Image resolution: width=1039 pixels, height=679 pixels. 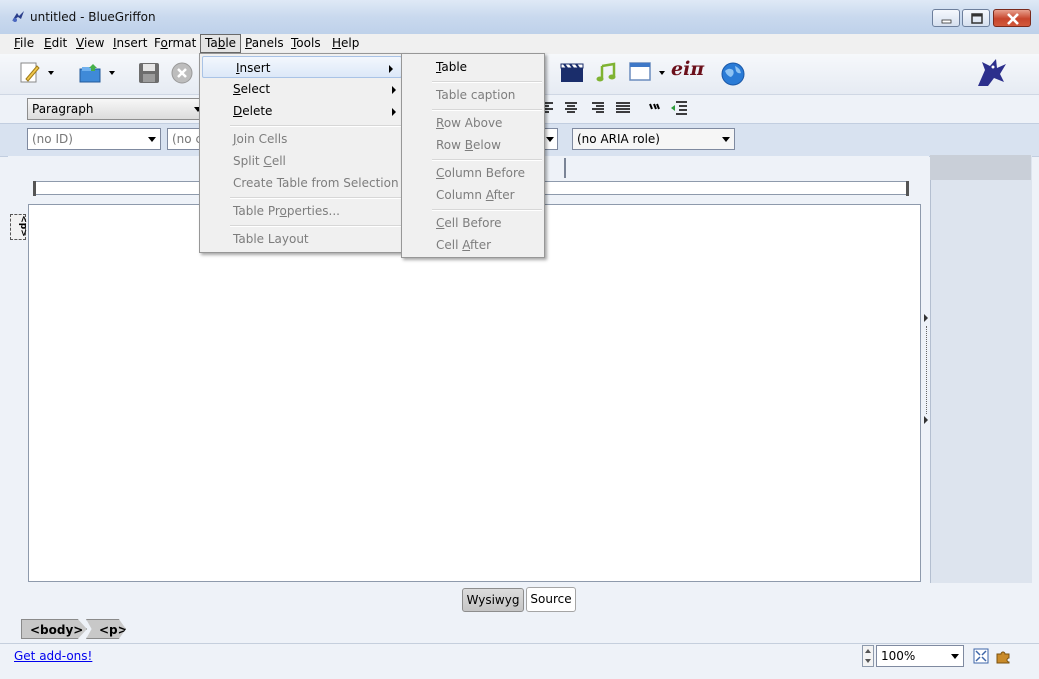 What do you see at coordinates (606, 73) in the screenshot?
I see `audio-icon` at bounding box center [606, 73].